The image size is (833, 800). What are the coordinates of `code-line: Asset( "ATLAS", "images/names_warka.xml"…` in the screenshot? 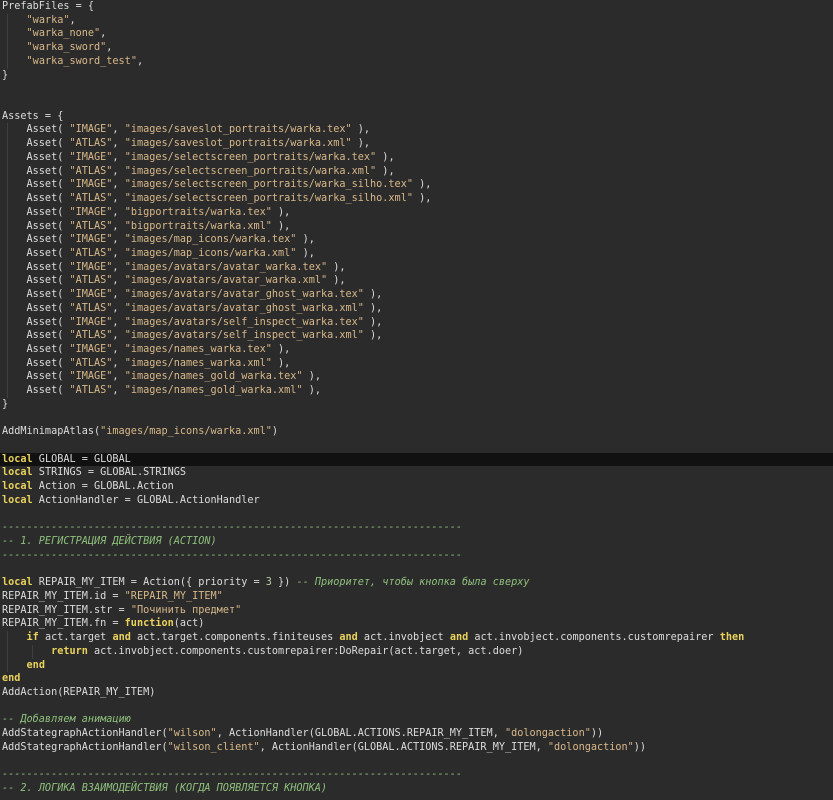 It's located at (416, 363).